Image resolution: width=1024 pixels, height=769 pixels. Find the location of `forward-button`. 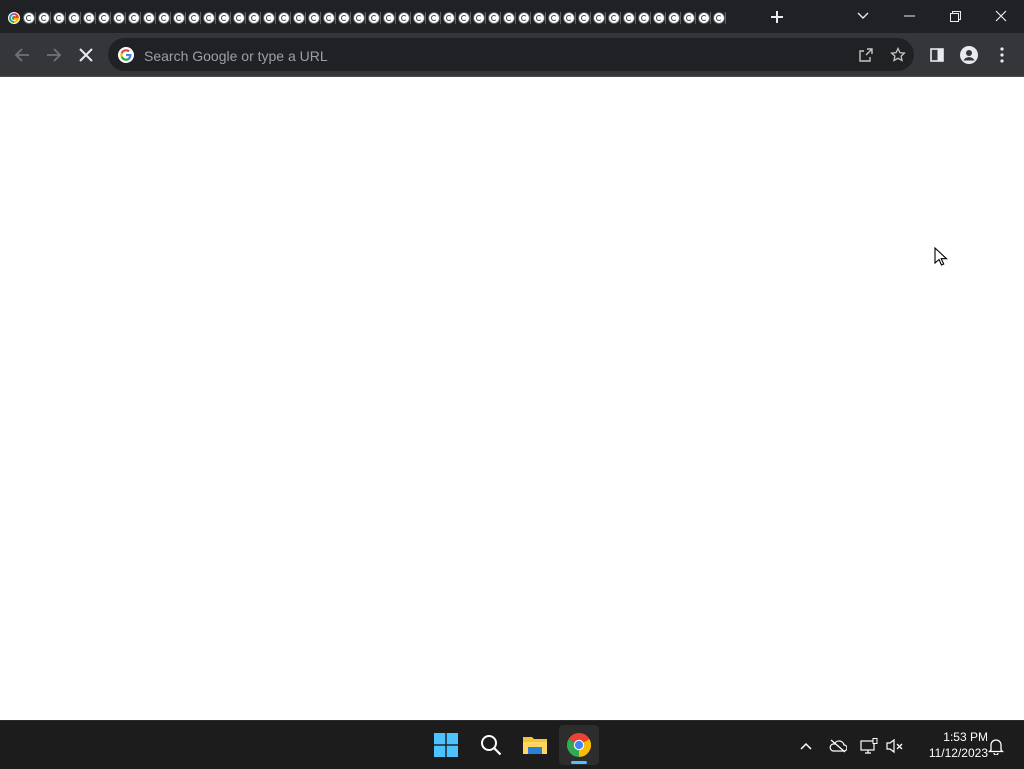

forward-button is located at coordinates (54, 55).